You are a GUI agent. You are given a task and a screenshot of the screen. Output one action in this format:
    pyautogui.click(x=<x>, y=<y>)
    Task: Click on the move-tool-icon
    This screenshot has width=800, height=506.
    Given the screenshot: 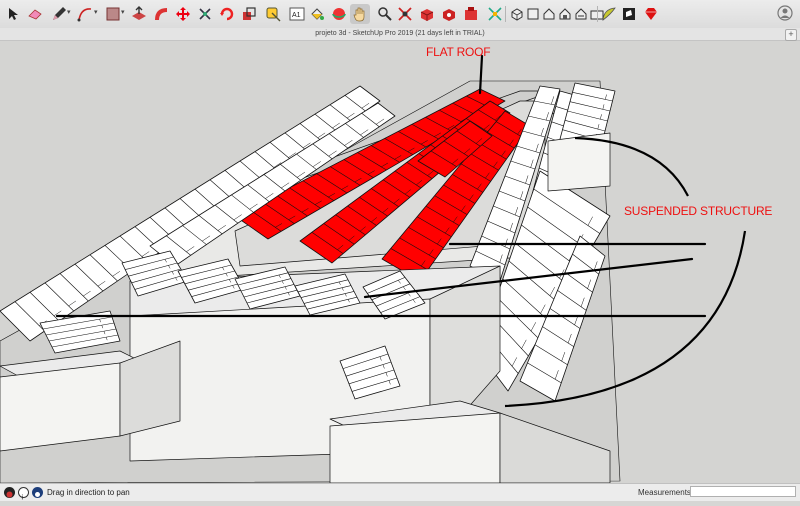 What is the action you would take?
    pyautogui.click(x=183, y=14)
    